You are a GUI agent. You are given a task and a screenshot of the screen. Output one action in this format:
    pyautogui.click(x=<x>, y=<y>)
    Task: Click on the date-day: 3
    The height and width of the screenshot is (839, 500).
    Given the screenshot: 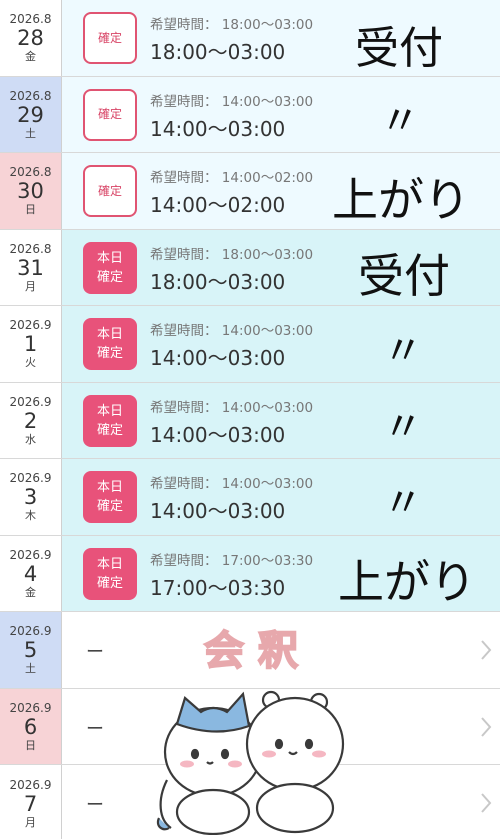 What is the action you would take?
    pyautogui.click(x=30, y=497)
    